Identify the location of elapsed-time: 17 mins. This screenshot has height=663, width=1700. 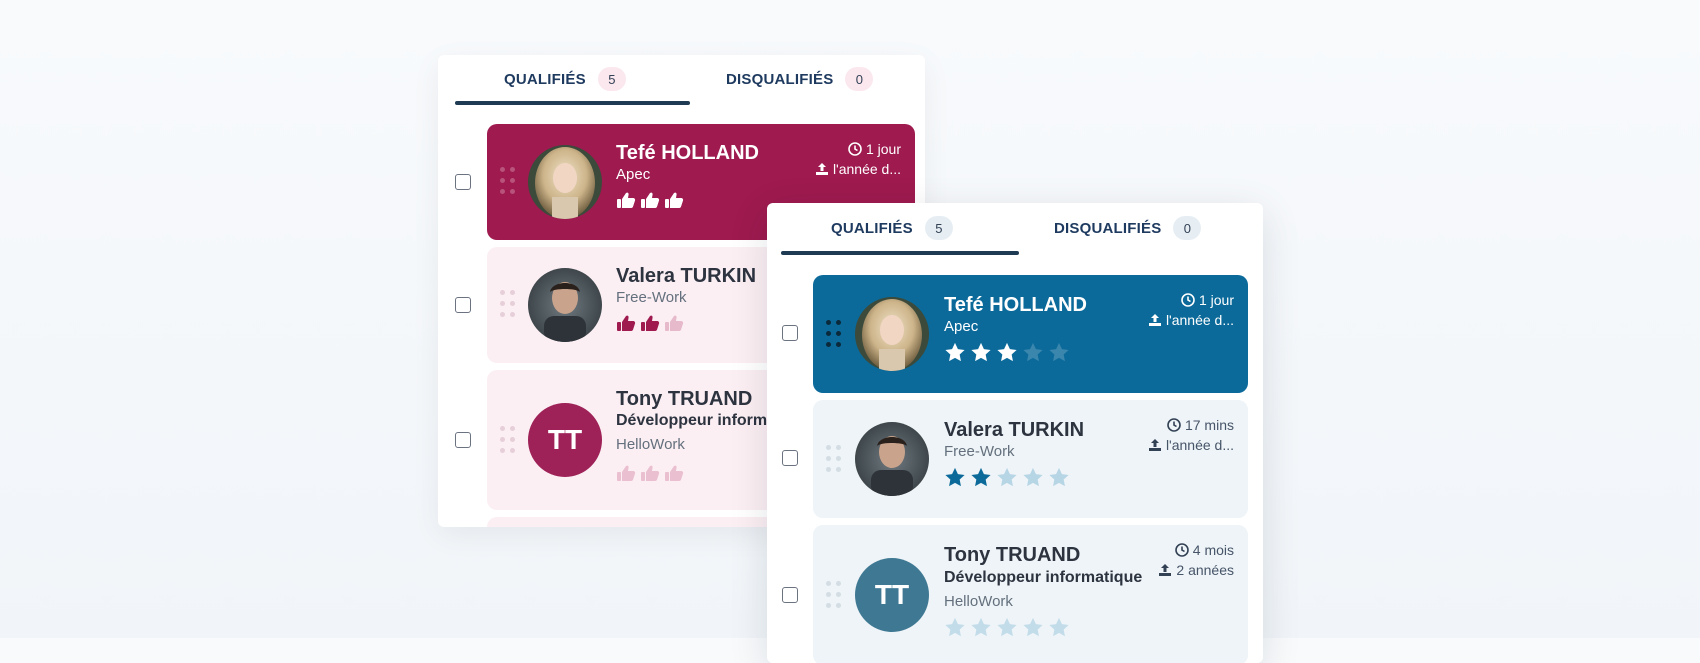
(1209, 425).